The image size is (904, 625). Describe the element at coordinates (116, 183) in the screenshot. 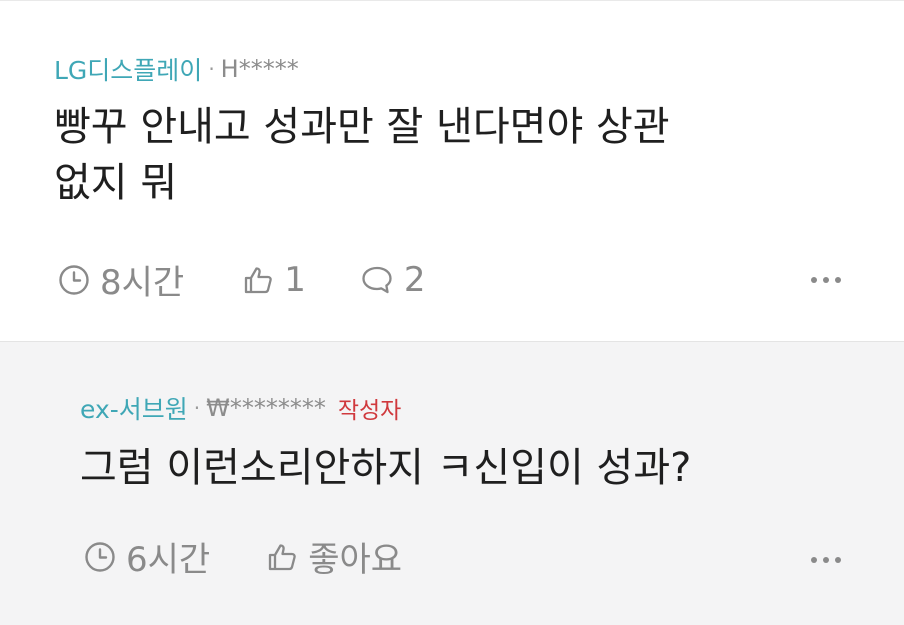

I see `comment-text-line: 없지 뭐` at that location.